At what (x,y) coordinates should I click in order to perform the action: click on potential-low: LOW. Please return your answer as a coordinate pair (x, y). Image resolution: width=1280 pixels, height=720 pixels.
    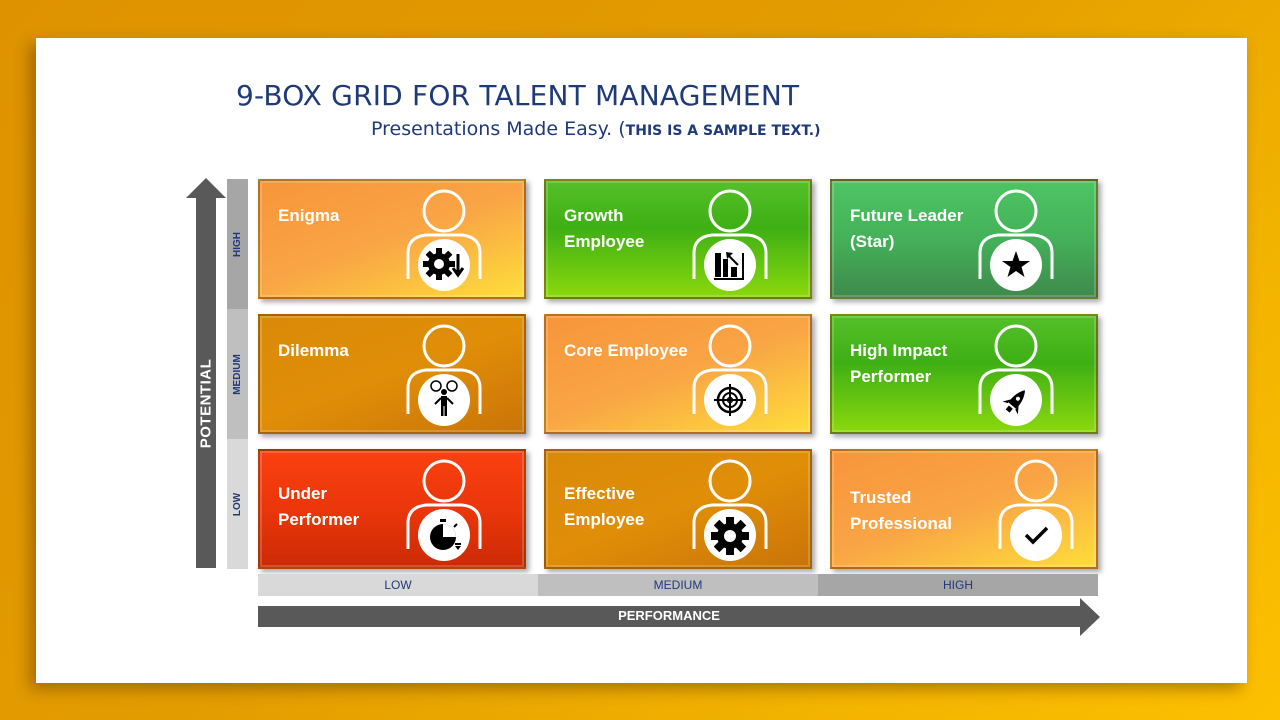
    Looking at the image, I should click on (237, 504).